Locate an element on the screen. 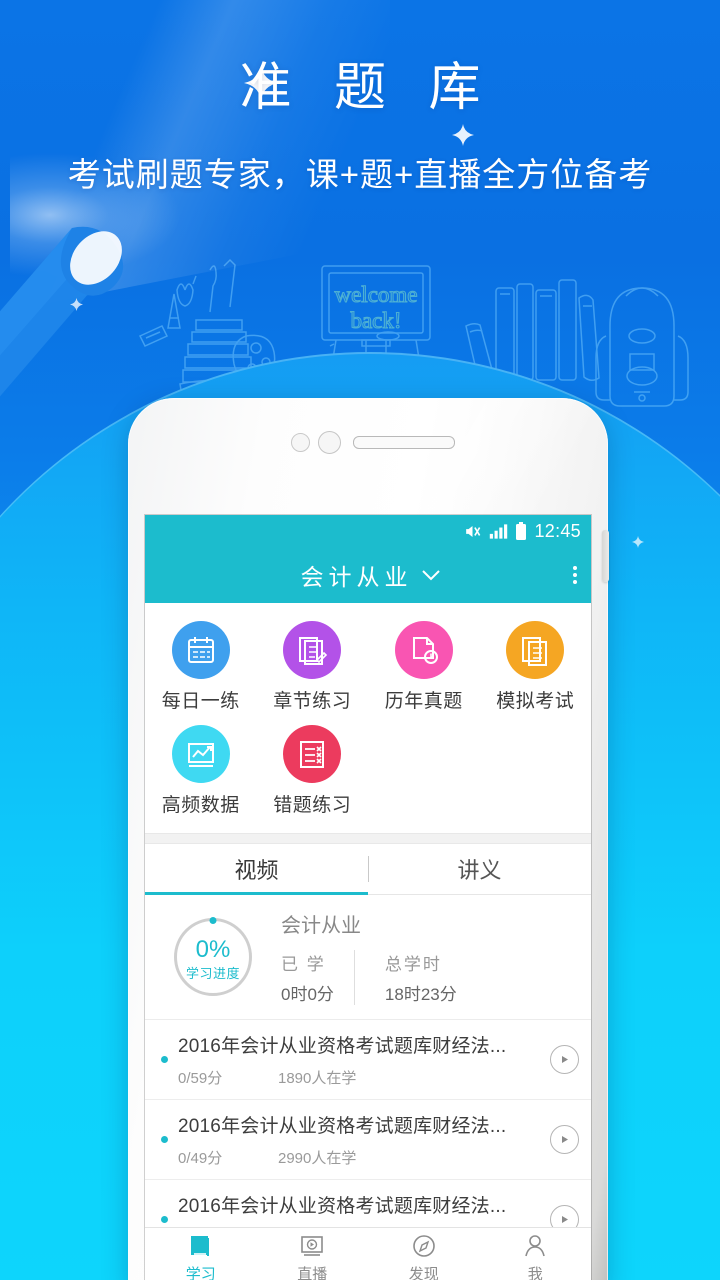  tab-label: 视频 is located at coordinates (256, 870).